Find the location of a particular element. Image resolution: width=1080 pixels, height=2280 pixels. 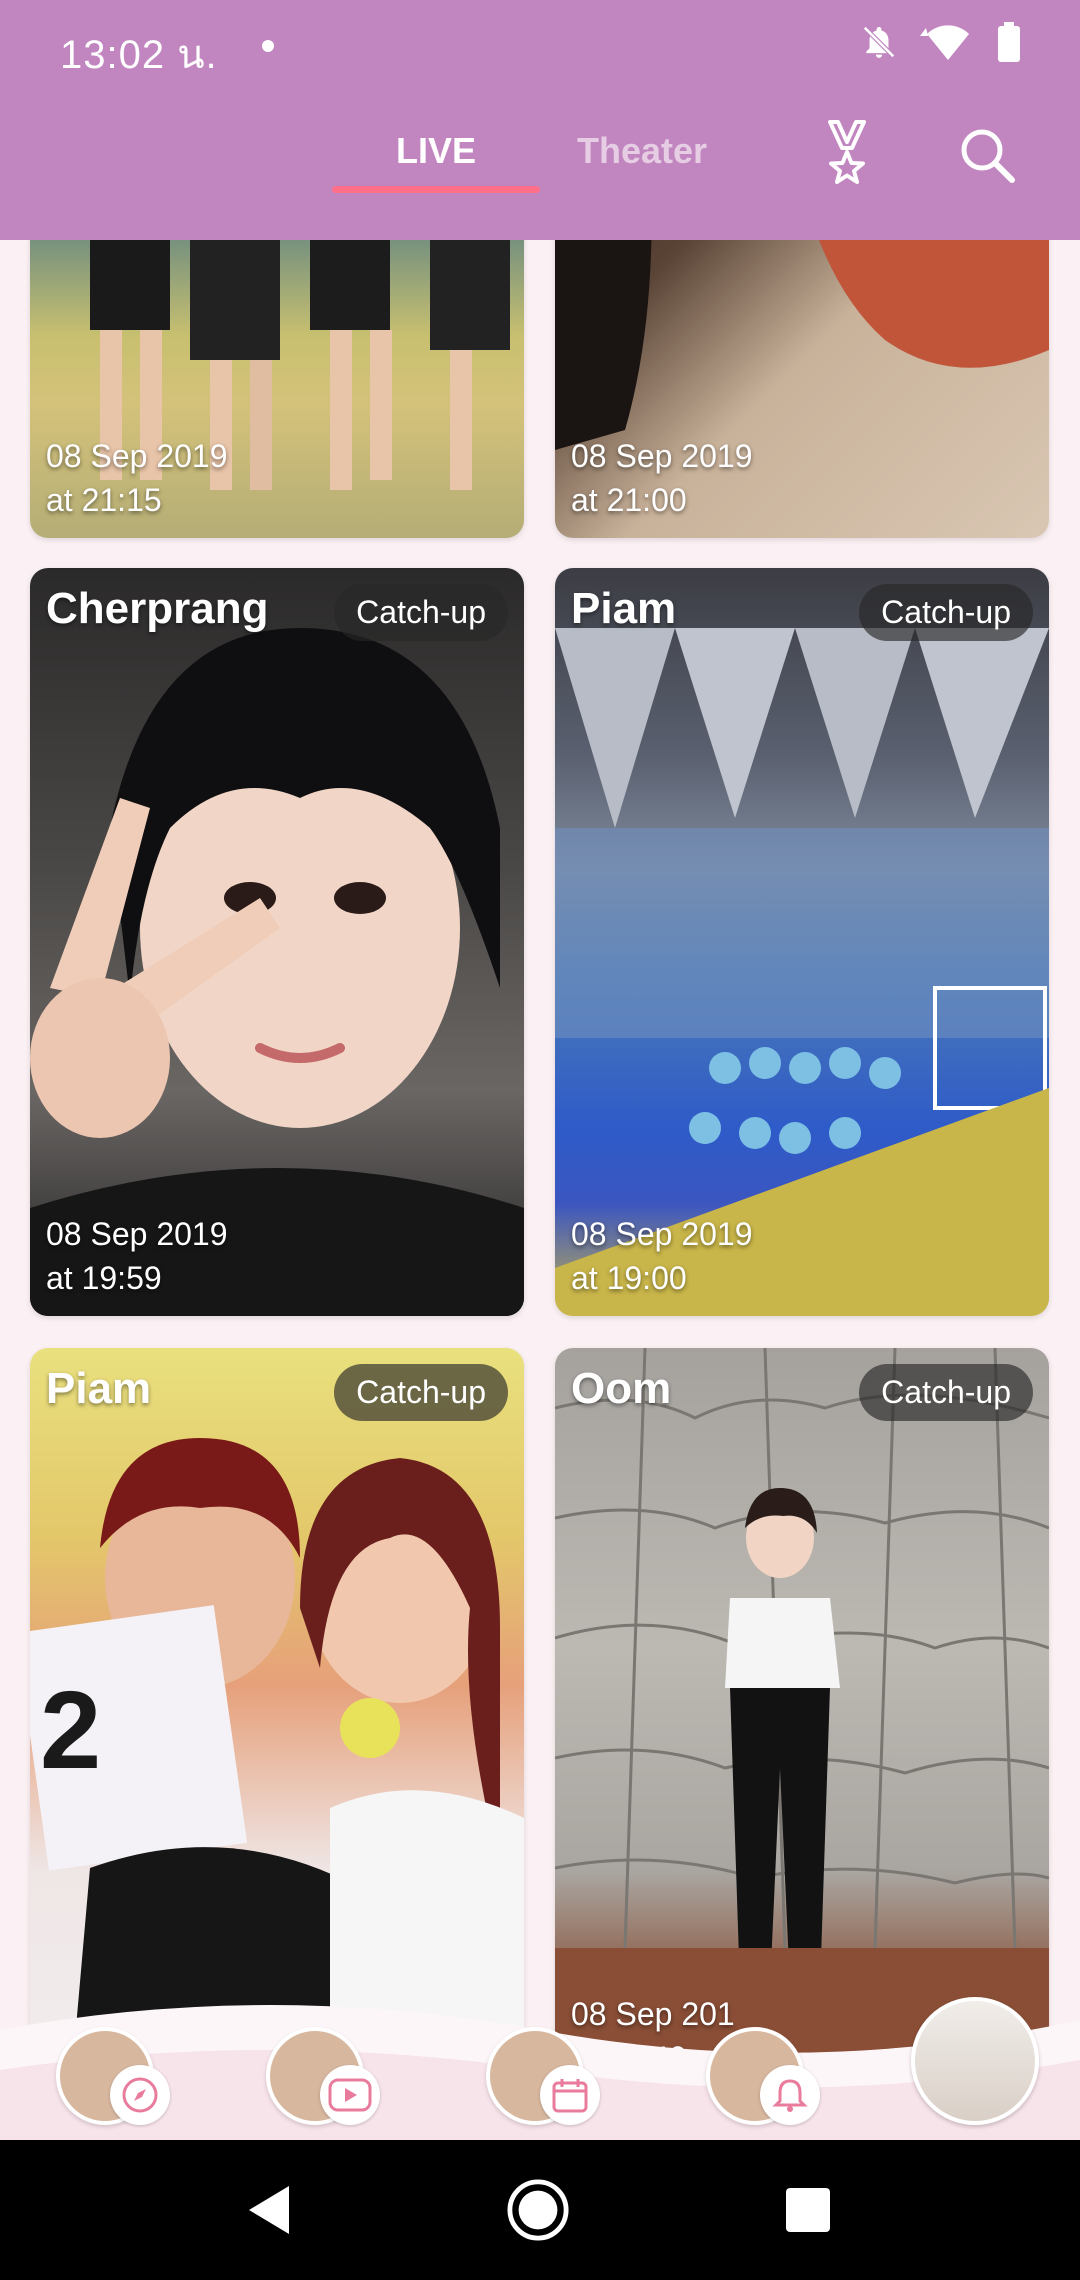

recents-icon is located at coordinates (808, 2210).